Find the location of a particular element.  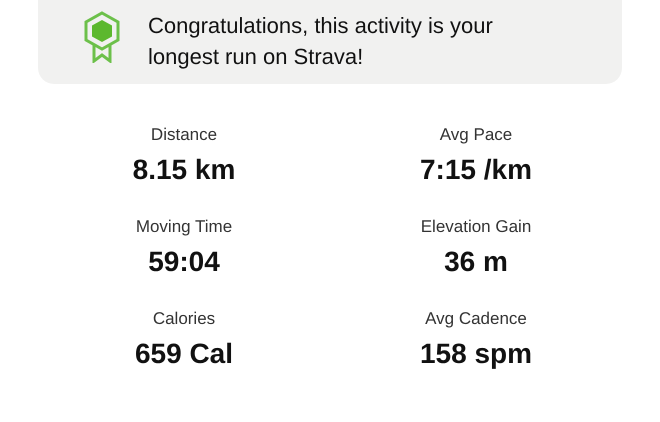

stat-label: Moving Time is located at coordinates (184, 227).